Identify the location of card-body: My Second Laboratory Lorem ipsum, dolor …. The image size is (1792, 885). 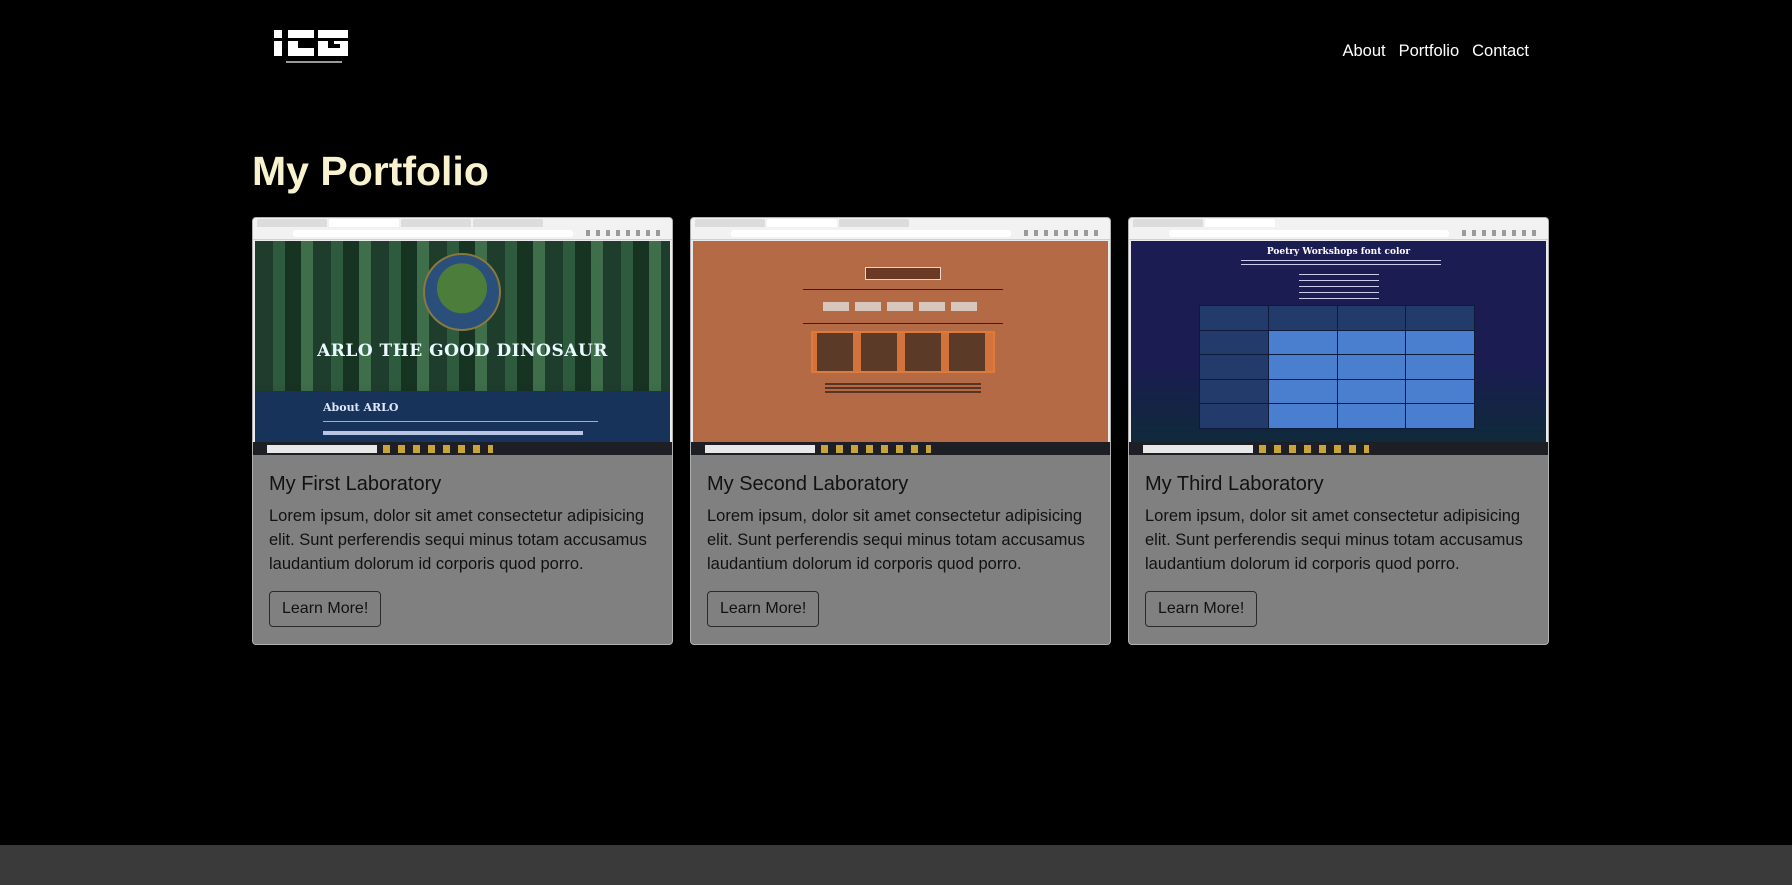
(900, 549).